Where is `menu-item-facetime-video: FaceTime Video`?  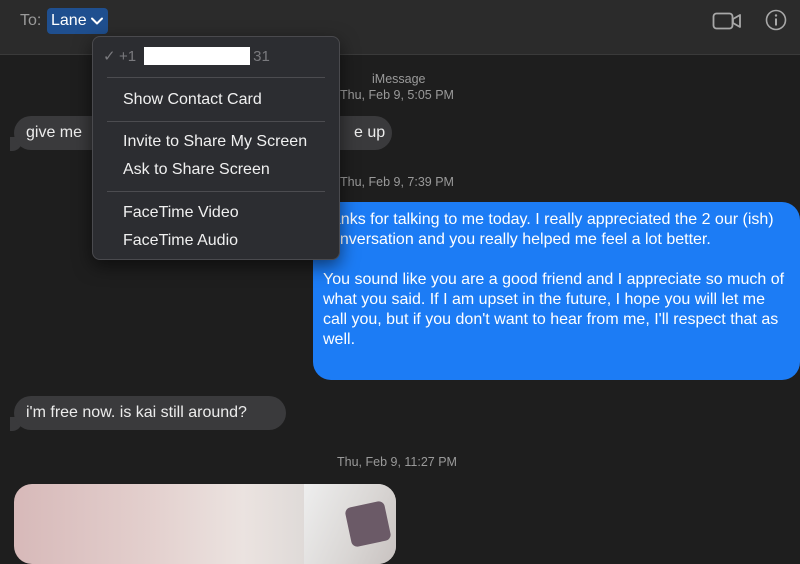 menu-item-facetime-video: FaceTime Video is located at coordinates (181, 213).